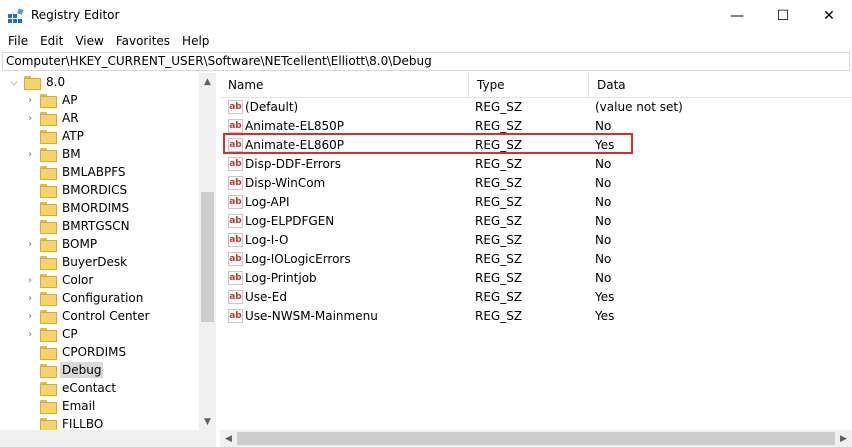 This screenshot has height=447, width=852. What do you see at coordinates (843, 438) in the screenshot?
I see `scroll-right-arrow-icon: ▶` at bounding box center [843, 438].